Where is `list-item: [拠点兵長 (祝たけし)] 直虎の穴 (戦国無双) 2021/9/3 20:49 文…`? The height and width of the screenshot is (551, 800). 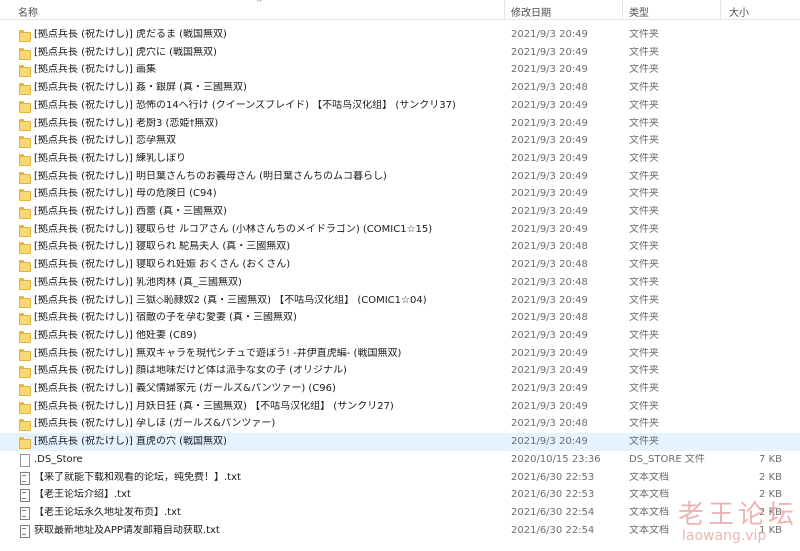 list-item: [拠点兵長 (祝たけし)] 直虎の穴 (戦国無双) 2021/9/3 20:49 文… is located at coordinates (400, 442).